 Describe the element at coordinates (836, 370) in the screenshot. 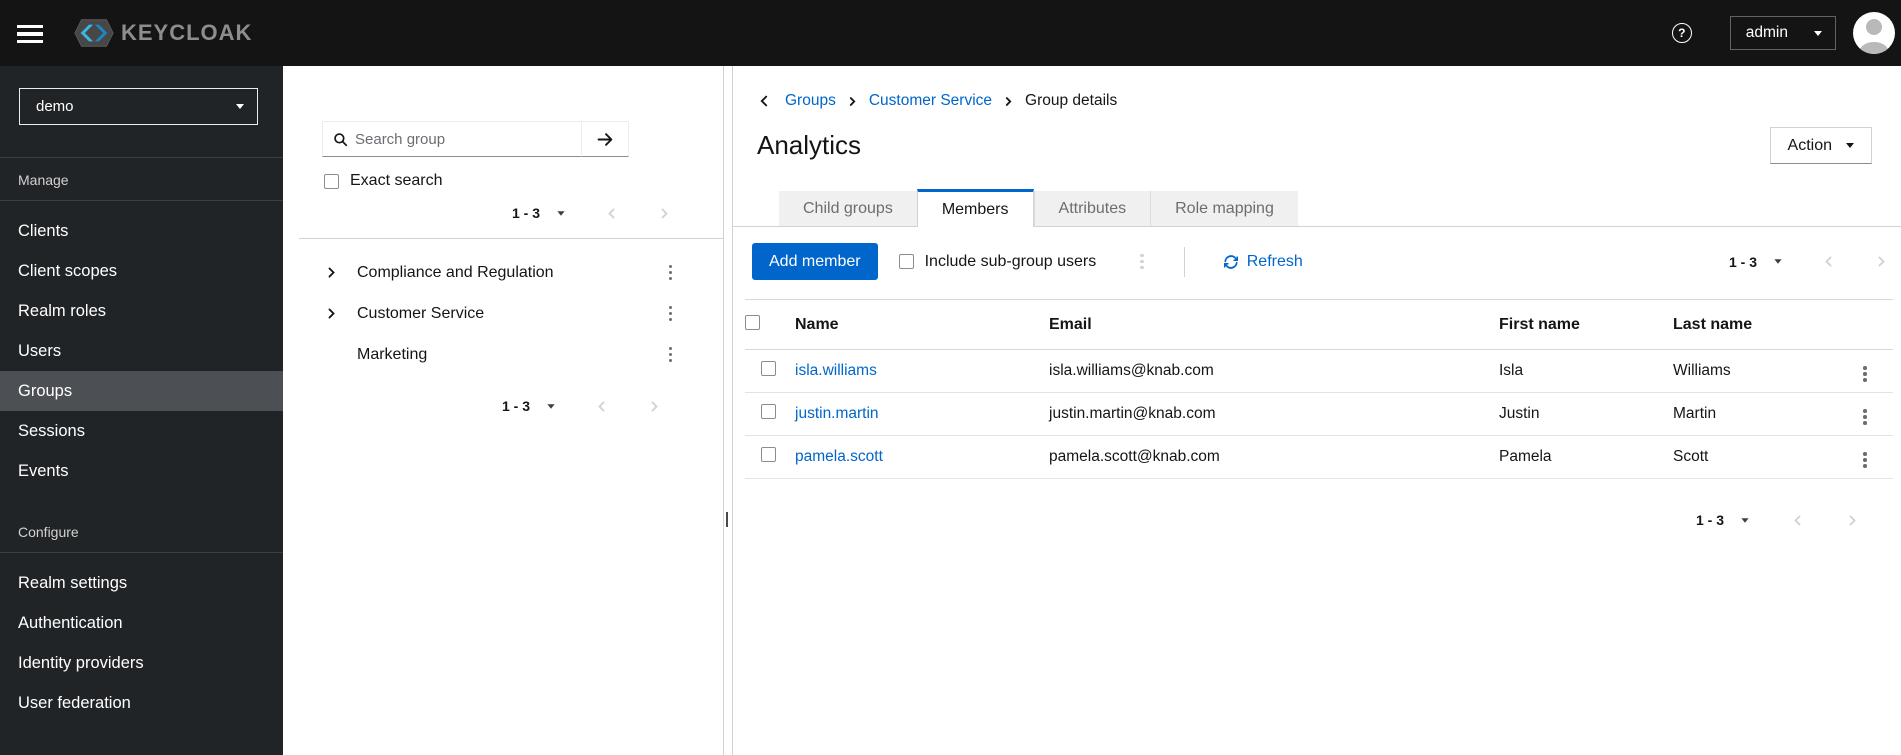

I see `member-username-link: isla.williams` at that location.